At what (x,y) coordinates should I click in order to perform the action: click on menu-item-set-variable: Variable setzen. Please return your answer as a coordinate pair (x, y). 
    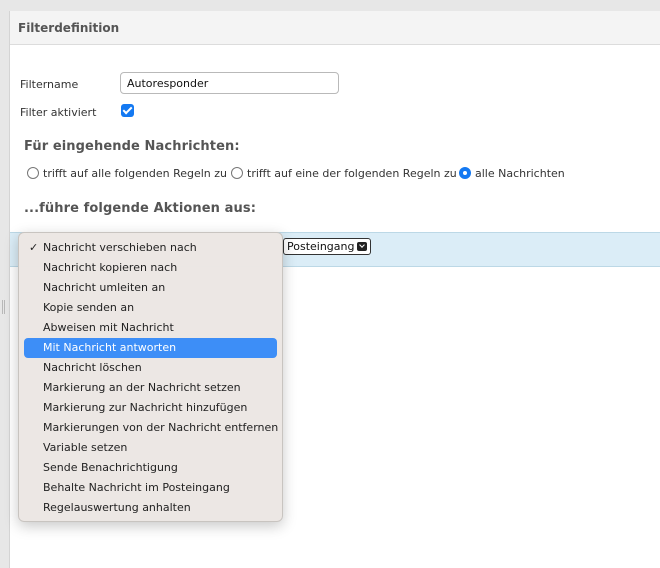
    Looking at the image, I should click on (150, 448).